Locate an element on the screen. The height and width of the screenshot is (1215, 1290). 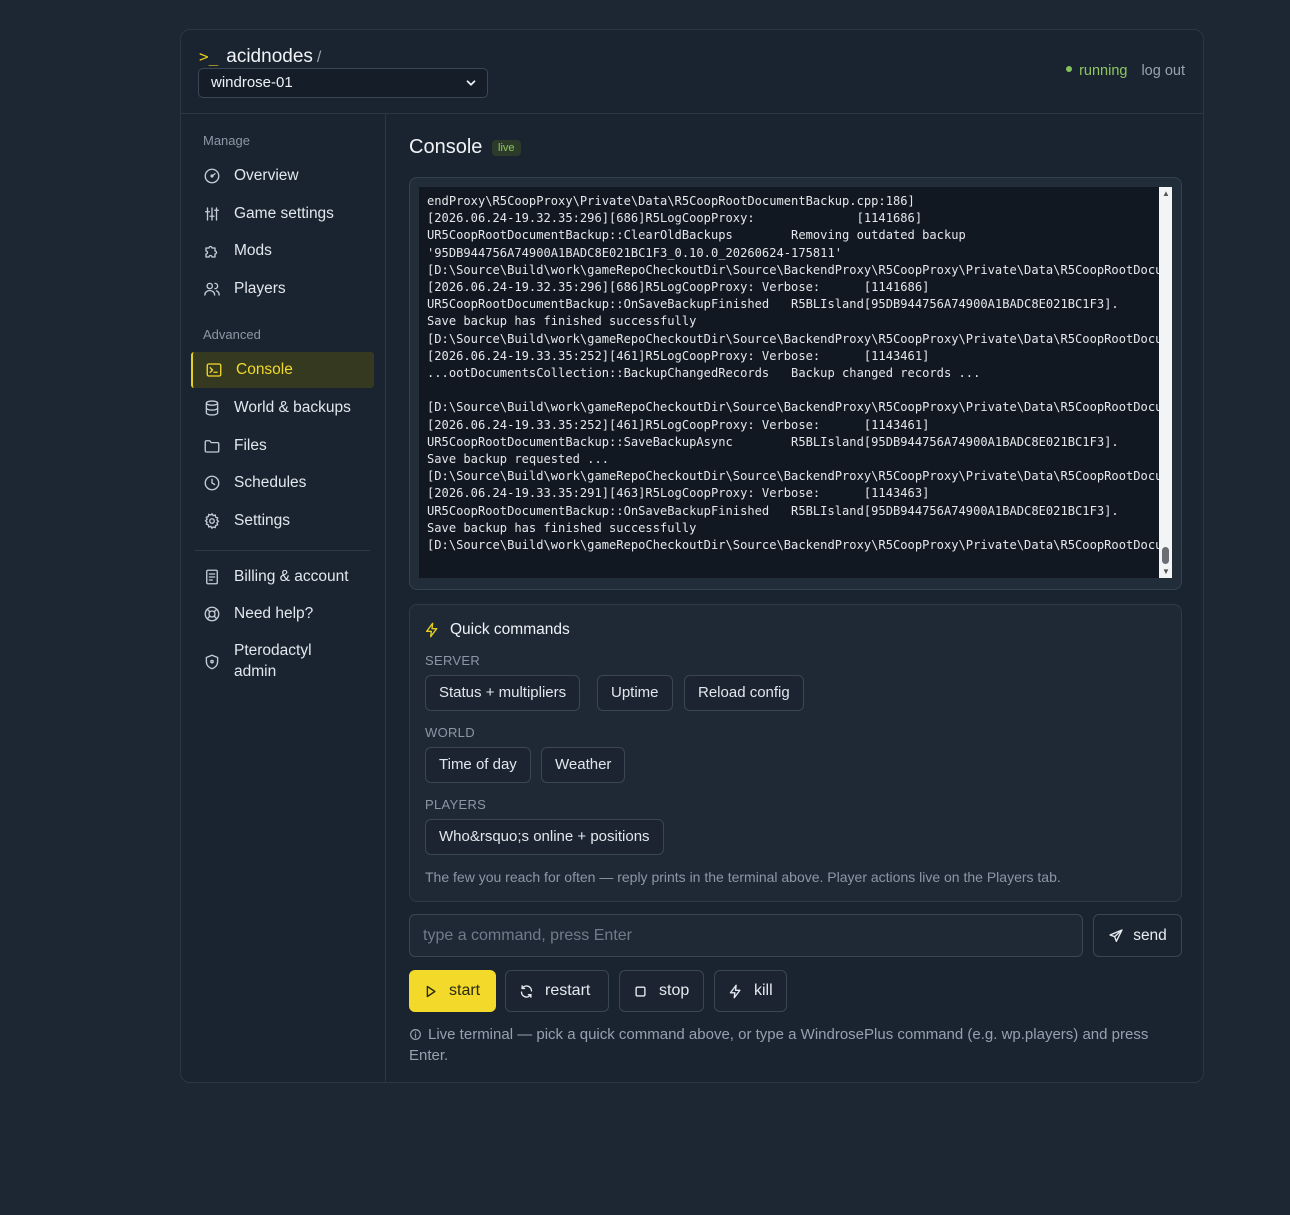
database-icon is located at coordinates (212, 408).